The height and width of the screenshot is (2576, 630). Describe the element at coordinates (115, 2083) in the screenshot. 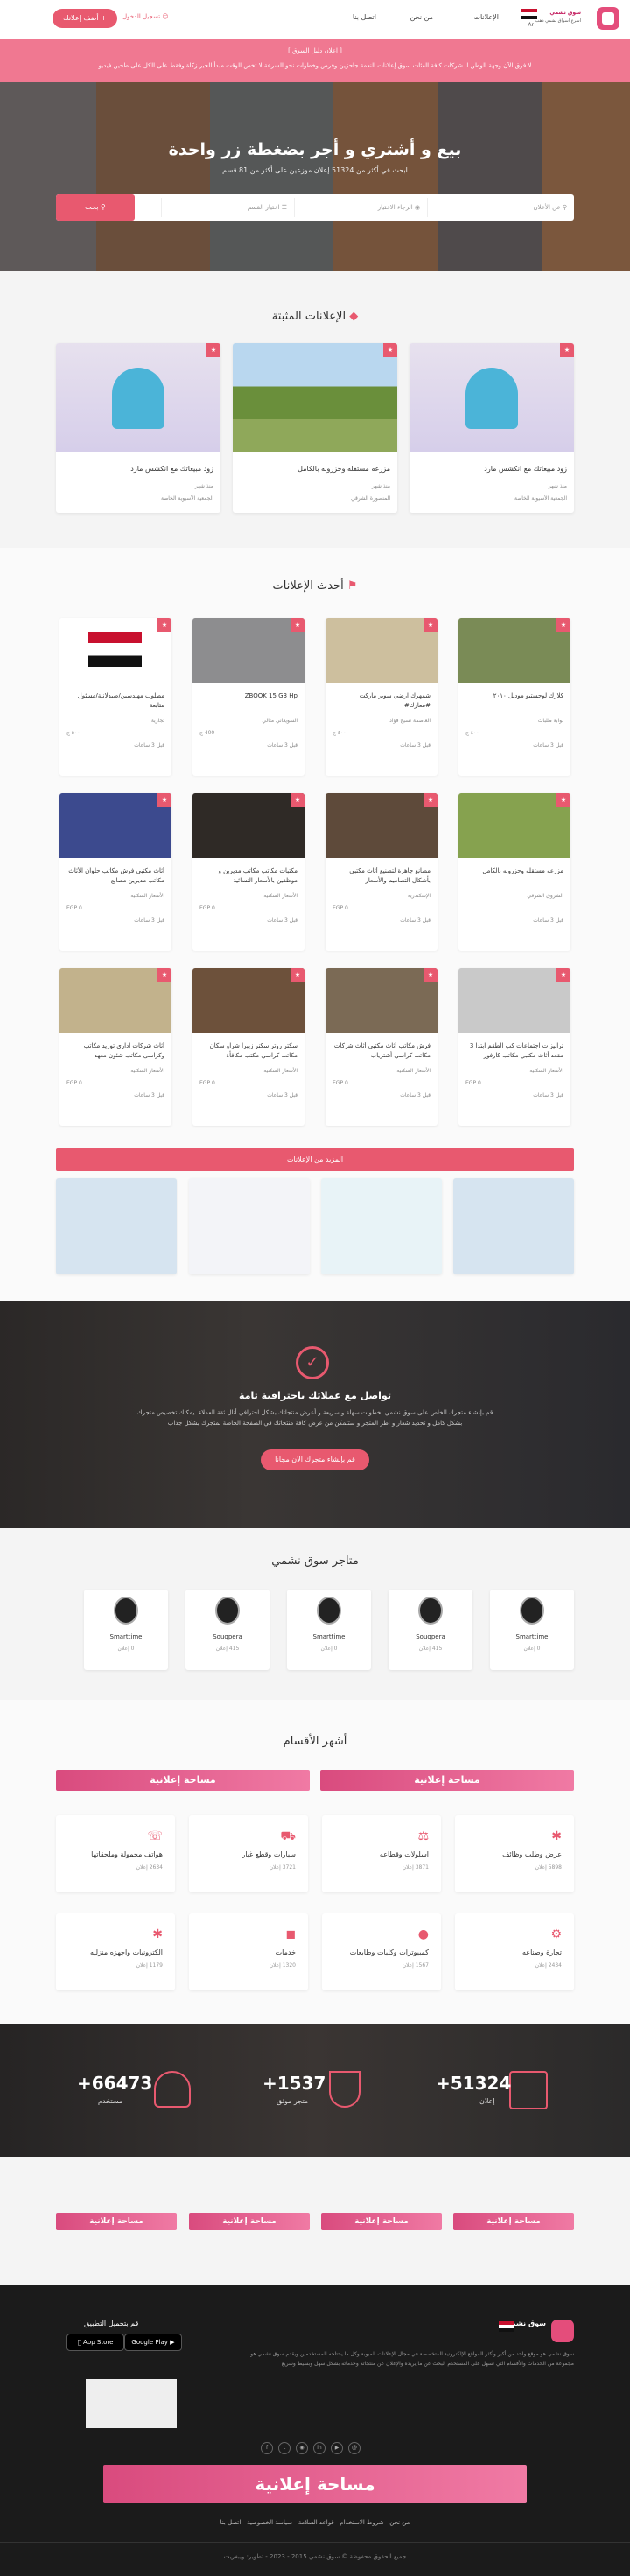

I see `stat-value-users: +66473` at that location.